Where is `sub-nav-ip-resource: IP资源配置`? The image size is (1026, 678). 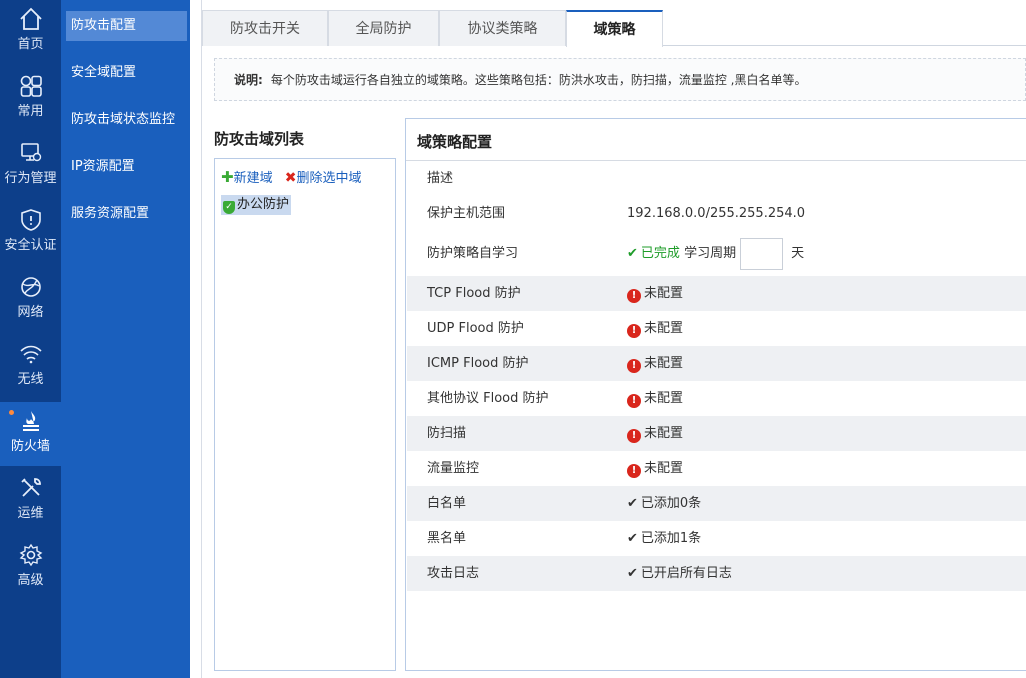 sub-nav-ip-resource: IP资源配置 is located at coordinates (126, 167).